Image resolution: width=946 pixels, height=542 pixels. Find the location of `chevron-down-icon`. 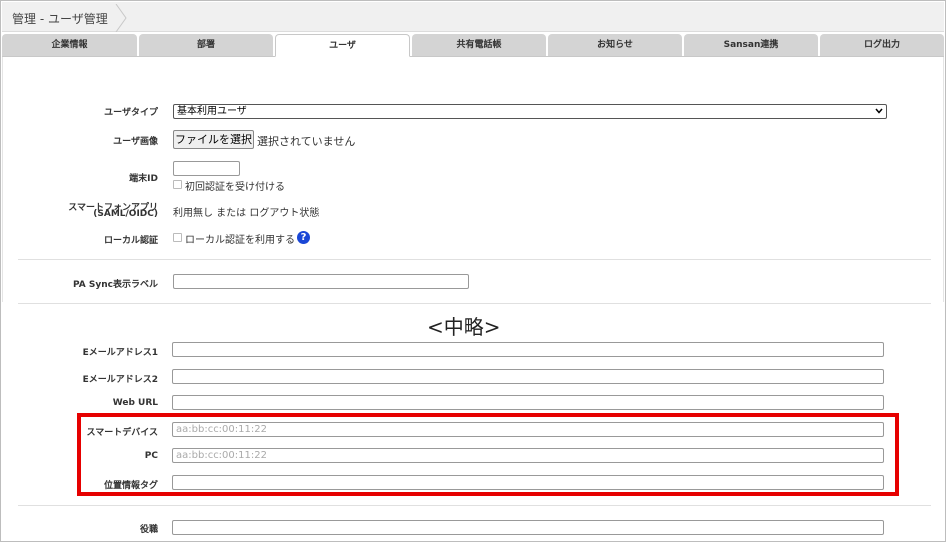

chevron-down-icon is located at coordinates (879, 111).